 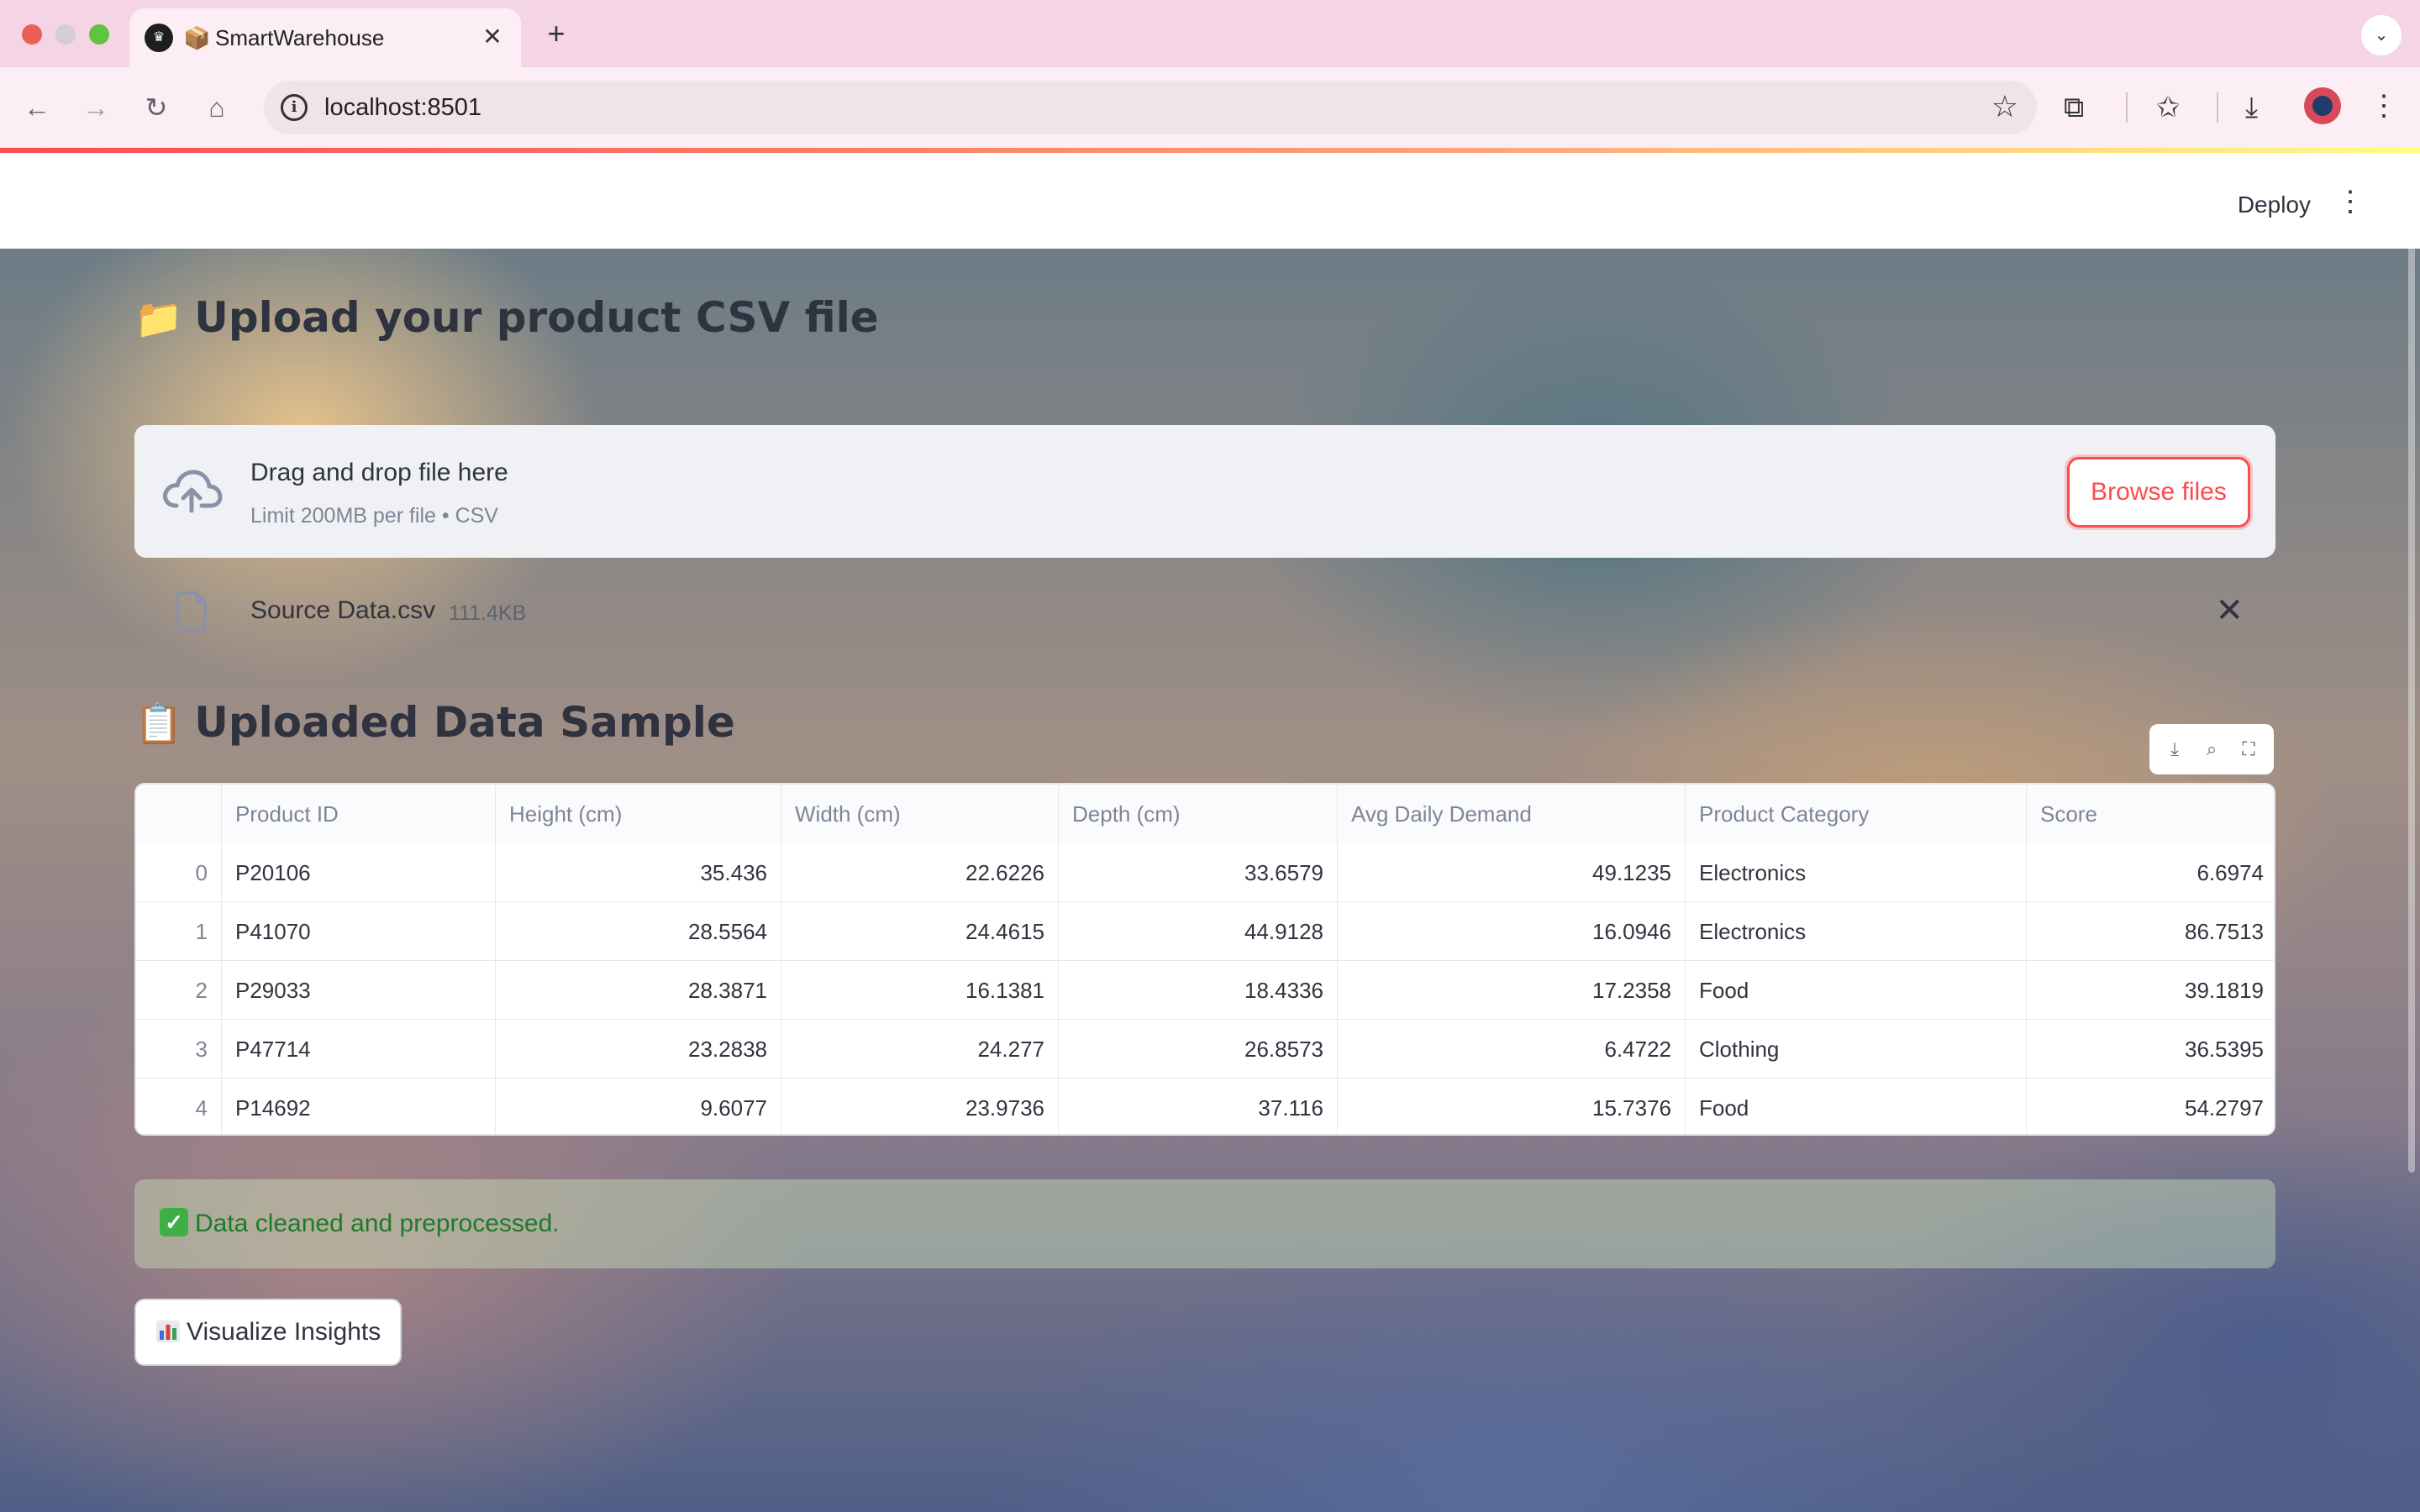 What do you see at coordinates (2323, 105) in the screenshot?
I see `profile-avatar` at bounding box center [2323, 105].